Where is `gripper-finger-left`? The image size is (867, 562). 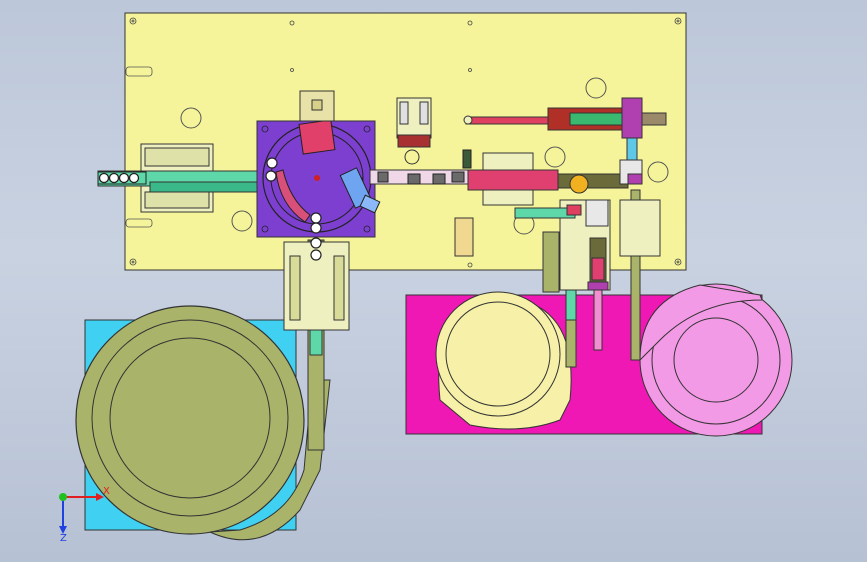
gripper-finger-left is located at coordinates (404, 113).